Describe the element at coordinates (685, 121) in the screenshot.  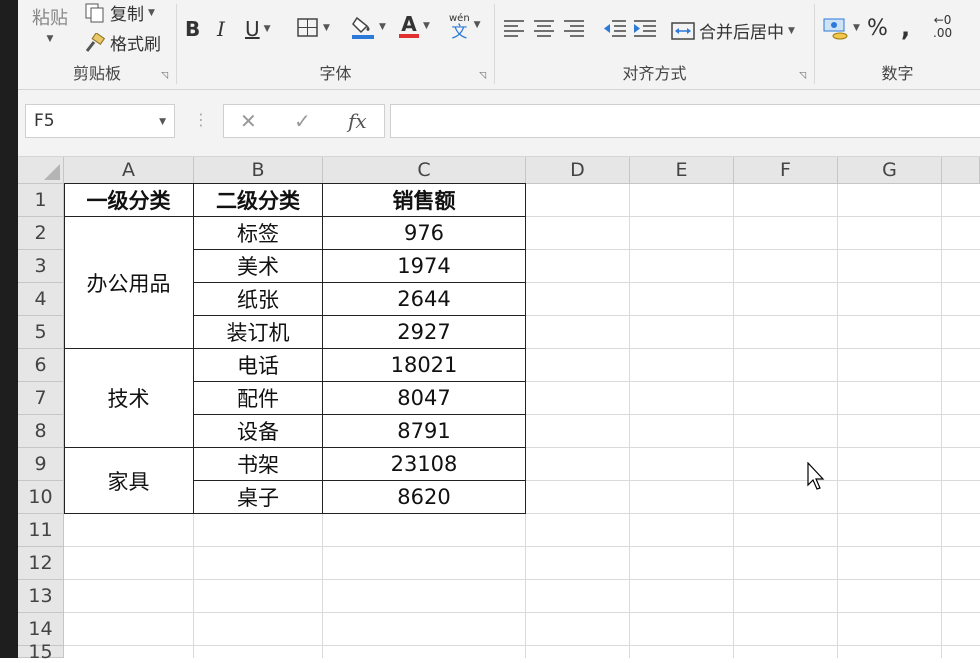
I see `formula-input` at that location.